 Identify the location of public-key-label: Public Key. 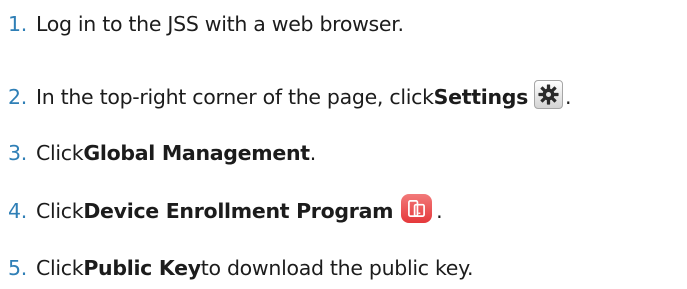
(142, 268).